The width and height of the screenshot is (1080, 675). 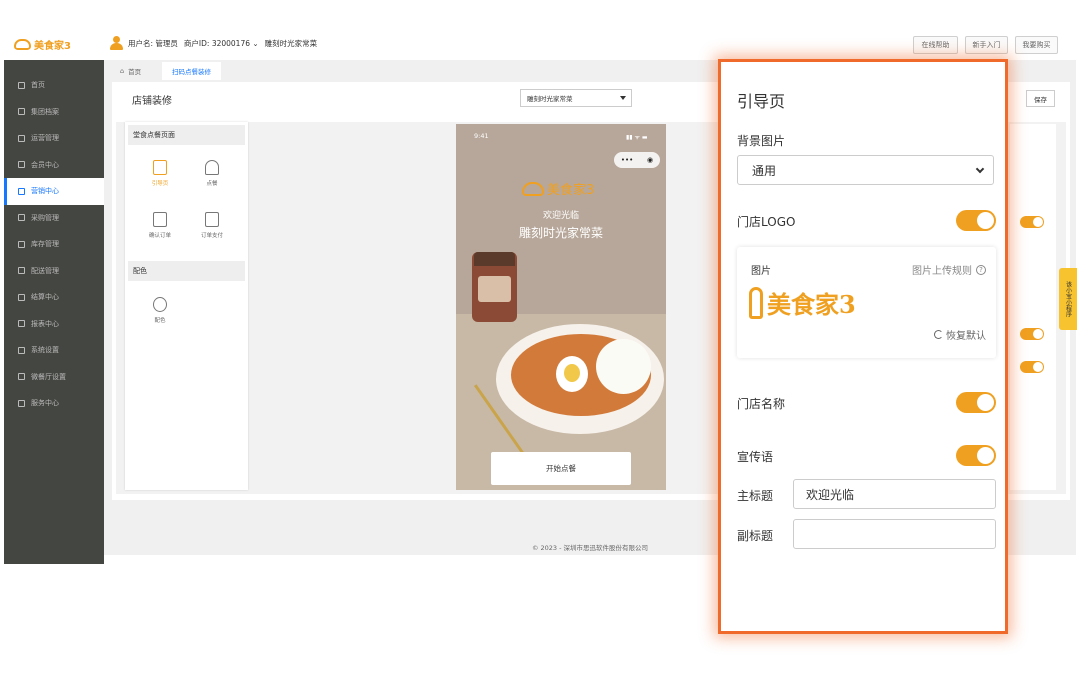 What do you see at coordinates (766, 222) in the screenshot?
I see `store-logo-label: 门店LOGO` at bounding box center [766, 222].